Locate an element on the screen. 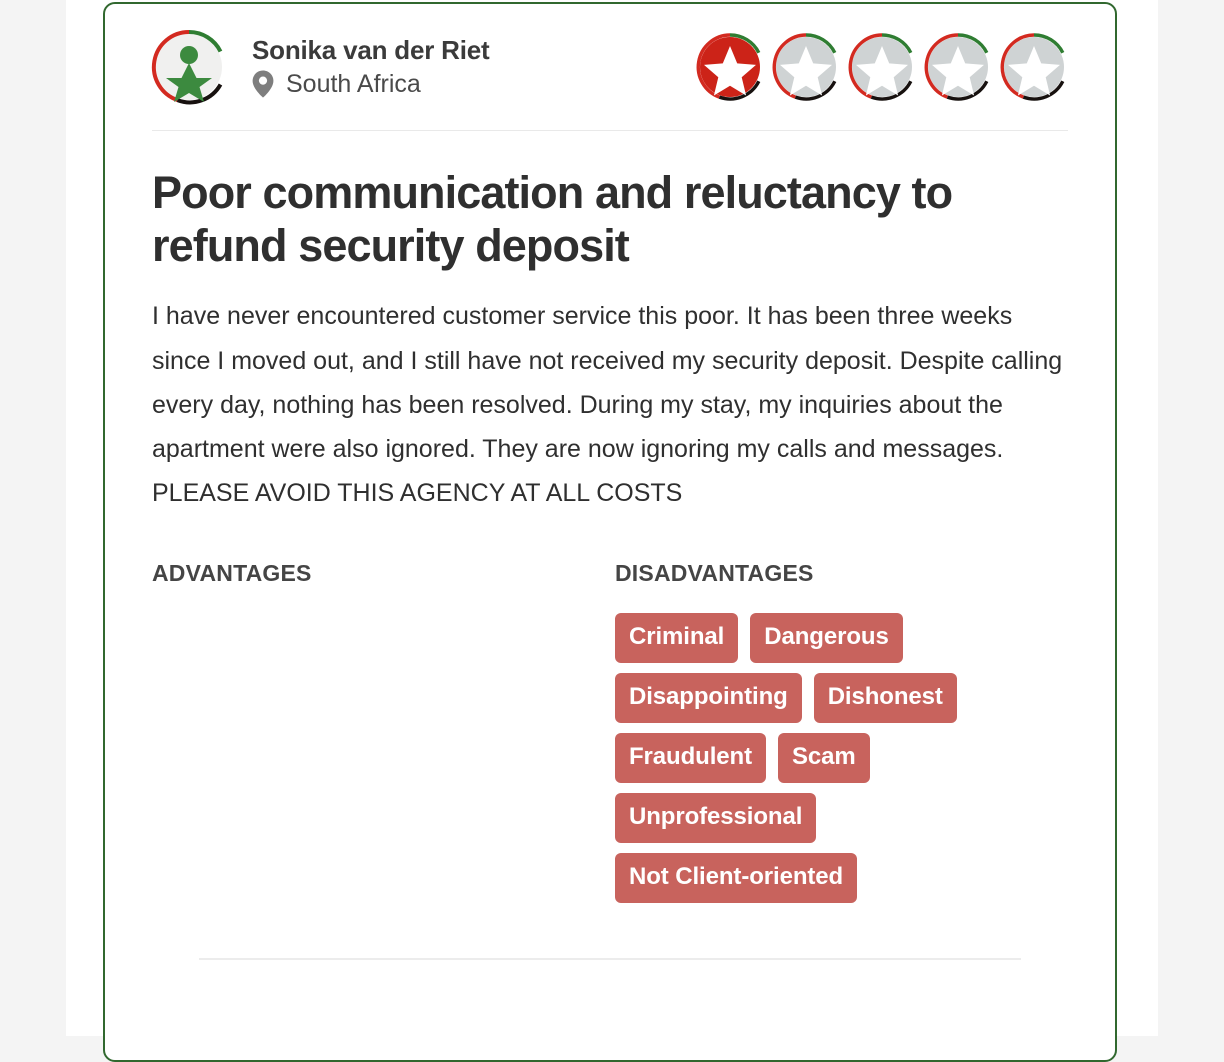 This screenshot has height=1062, width=1224. reviewer-location: South Africa is located at coordinates (371, 84).